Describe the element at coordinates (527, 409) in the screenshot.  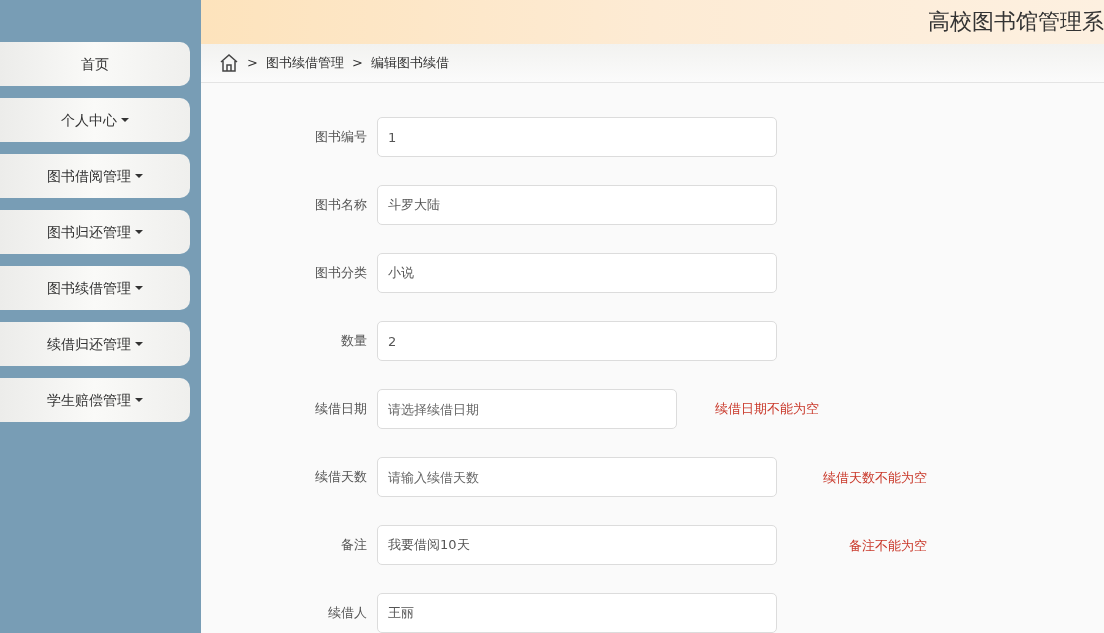
I see `date-field: 请选择续借日期` at that location.